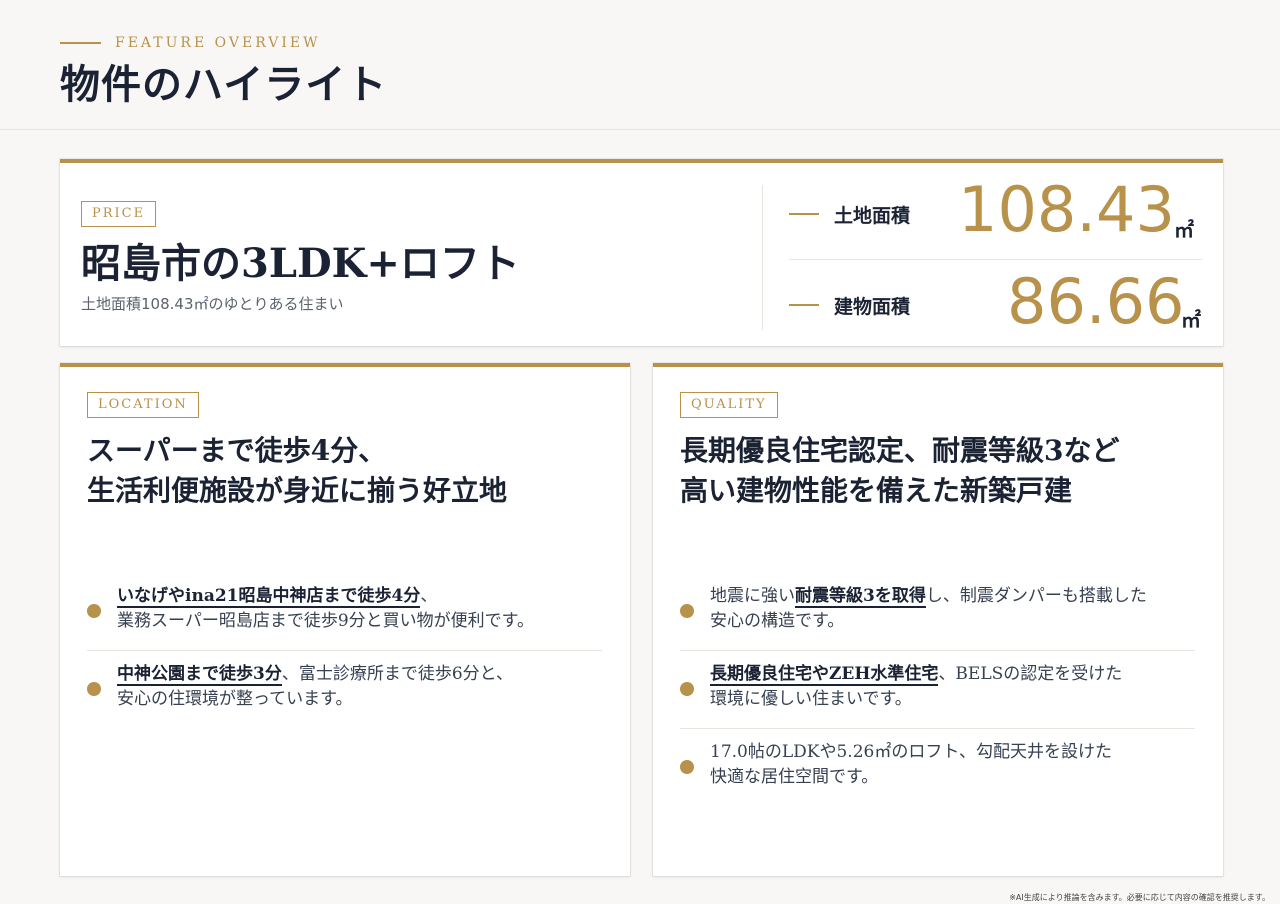 This screenshot has width=1280, height=904. What do you see at coordinates (1066, 209) in the screenshot?
I see `land-area-value: 108.43` at bounding box center [1066, 209].